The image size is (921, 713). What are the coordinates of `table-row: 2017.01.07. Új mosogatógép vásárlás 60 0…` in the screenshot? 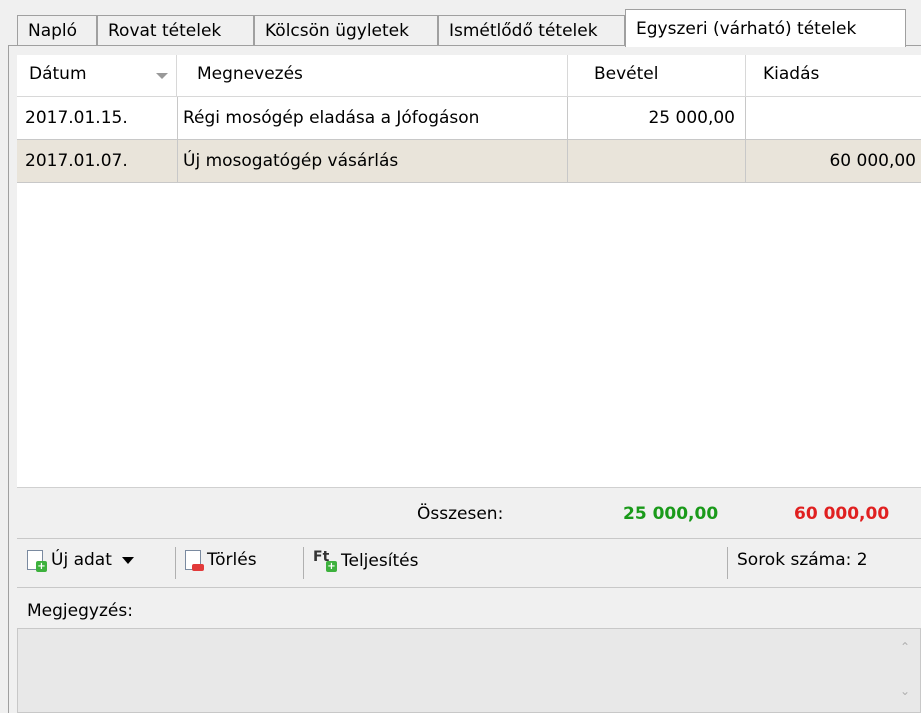 It's located at (469, 161).